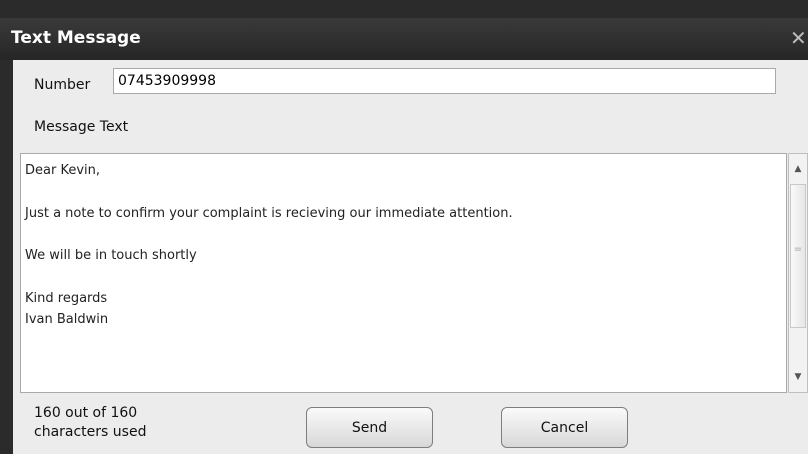 This screenshot has height=454, width=808. I want to click on number-label: Number, so click(62, 85).